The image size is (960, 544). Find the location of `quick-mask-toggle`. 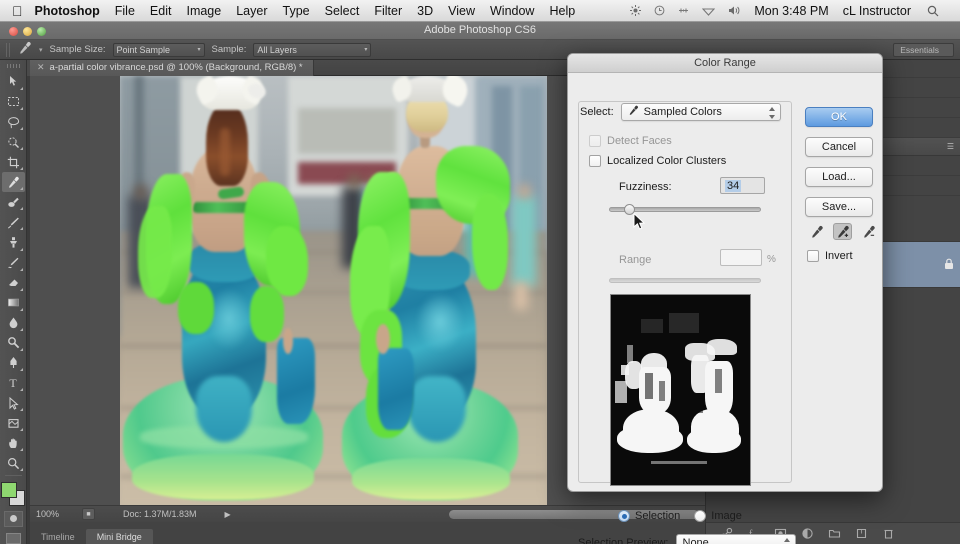

quick-mask-toggle is located at coordinates (13, 519).